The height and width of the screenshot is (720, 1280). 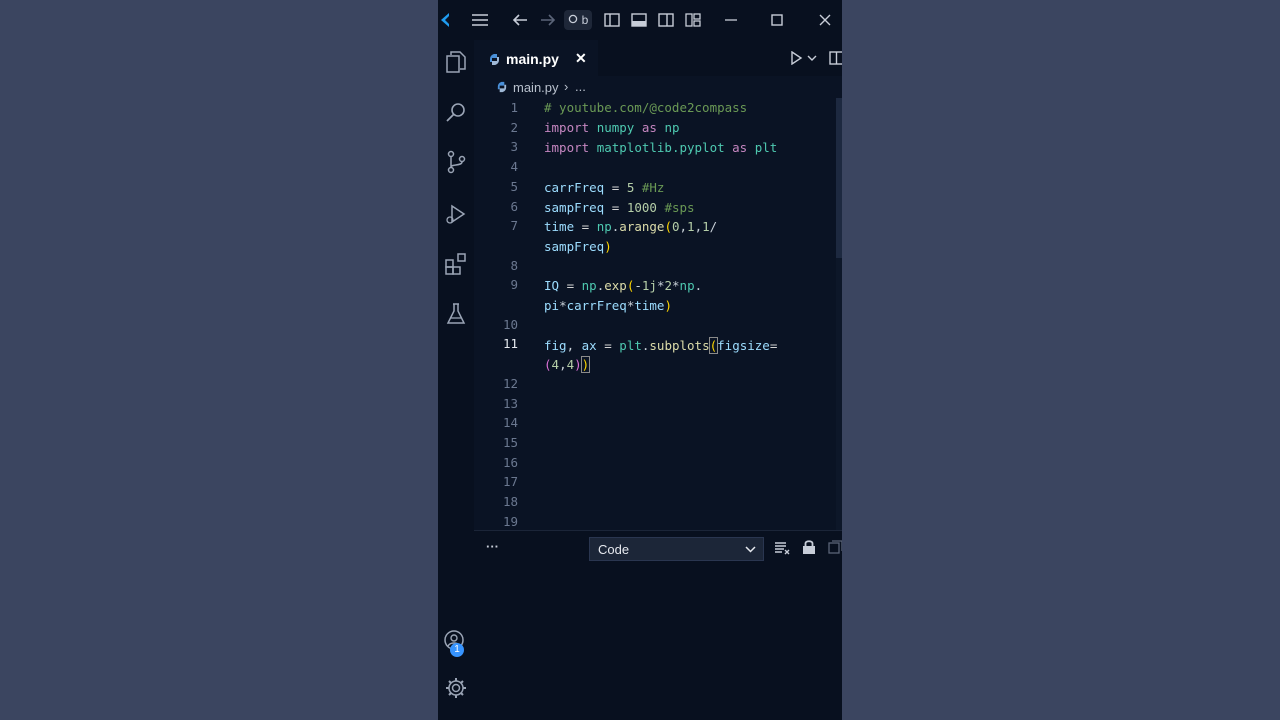 I want to click on output-channel-value: Code, so click(x=614, y=549).